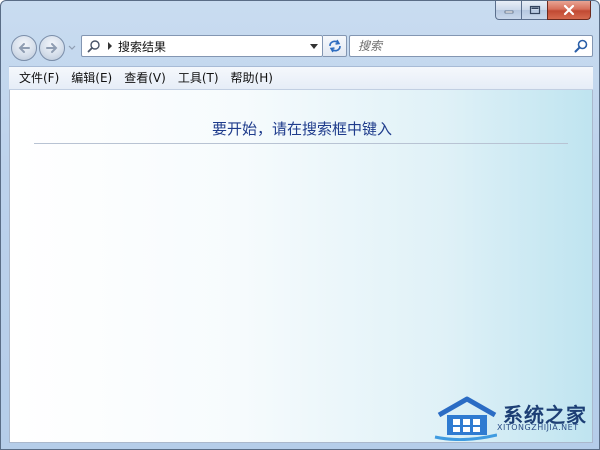  I want to click on refresh-button, so click(335, 46).